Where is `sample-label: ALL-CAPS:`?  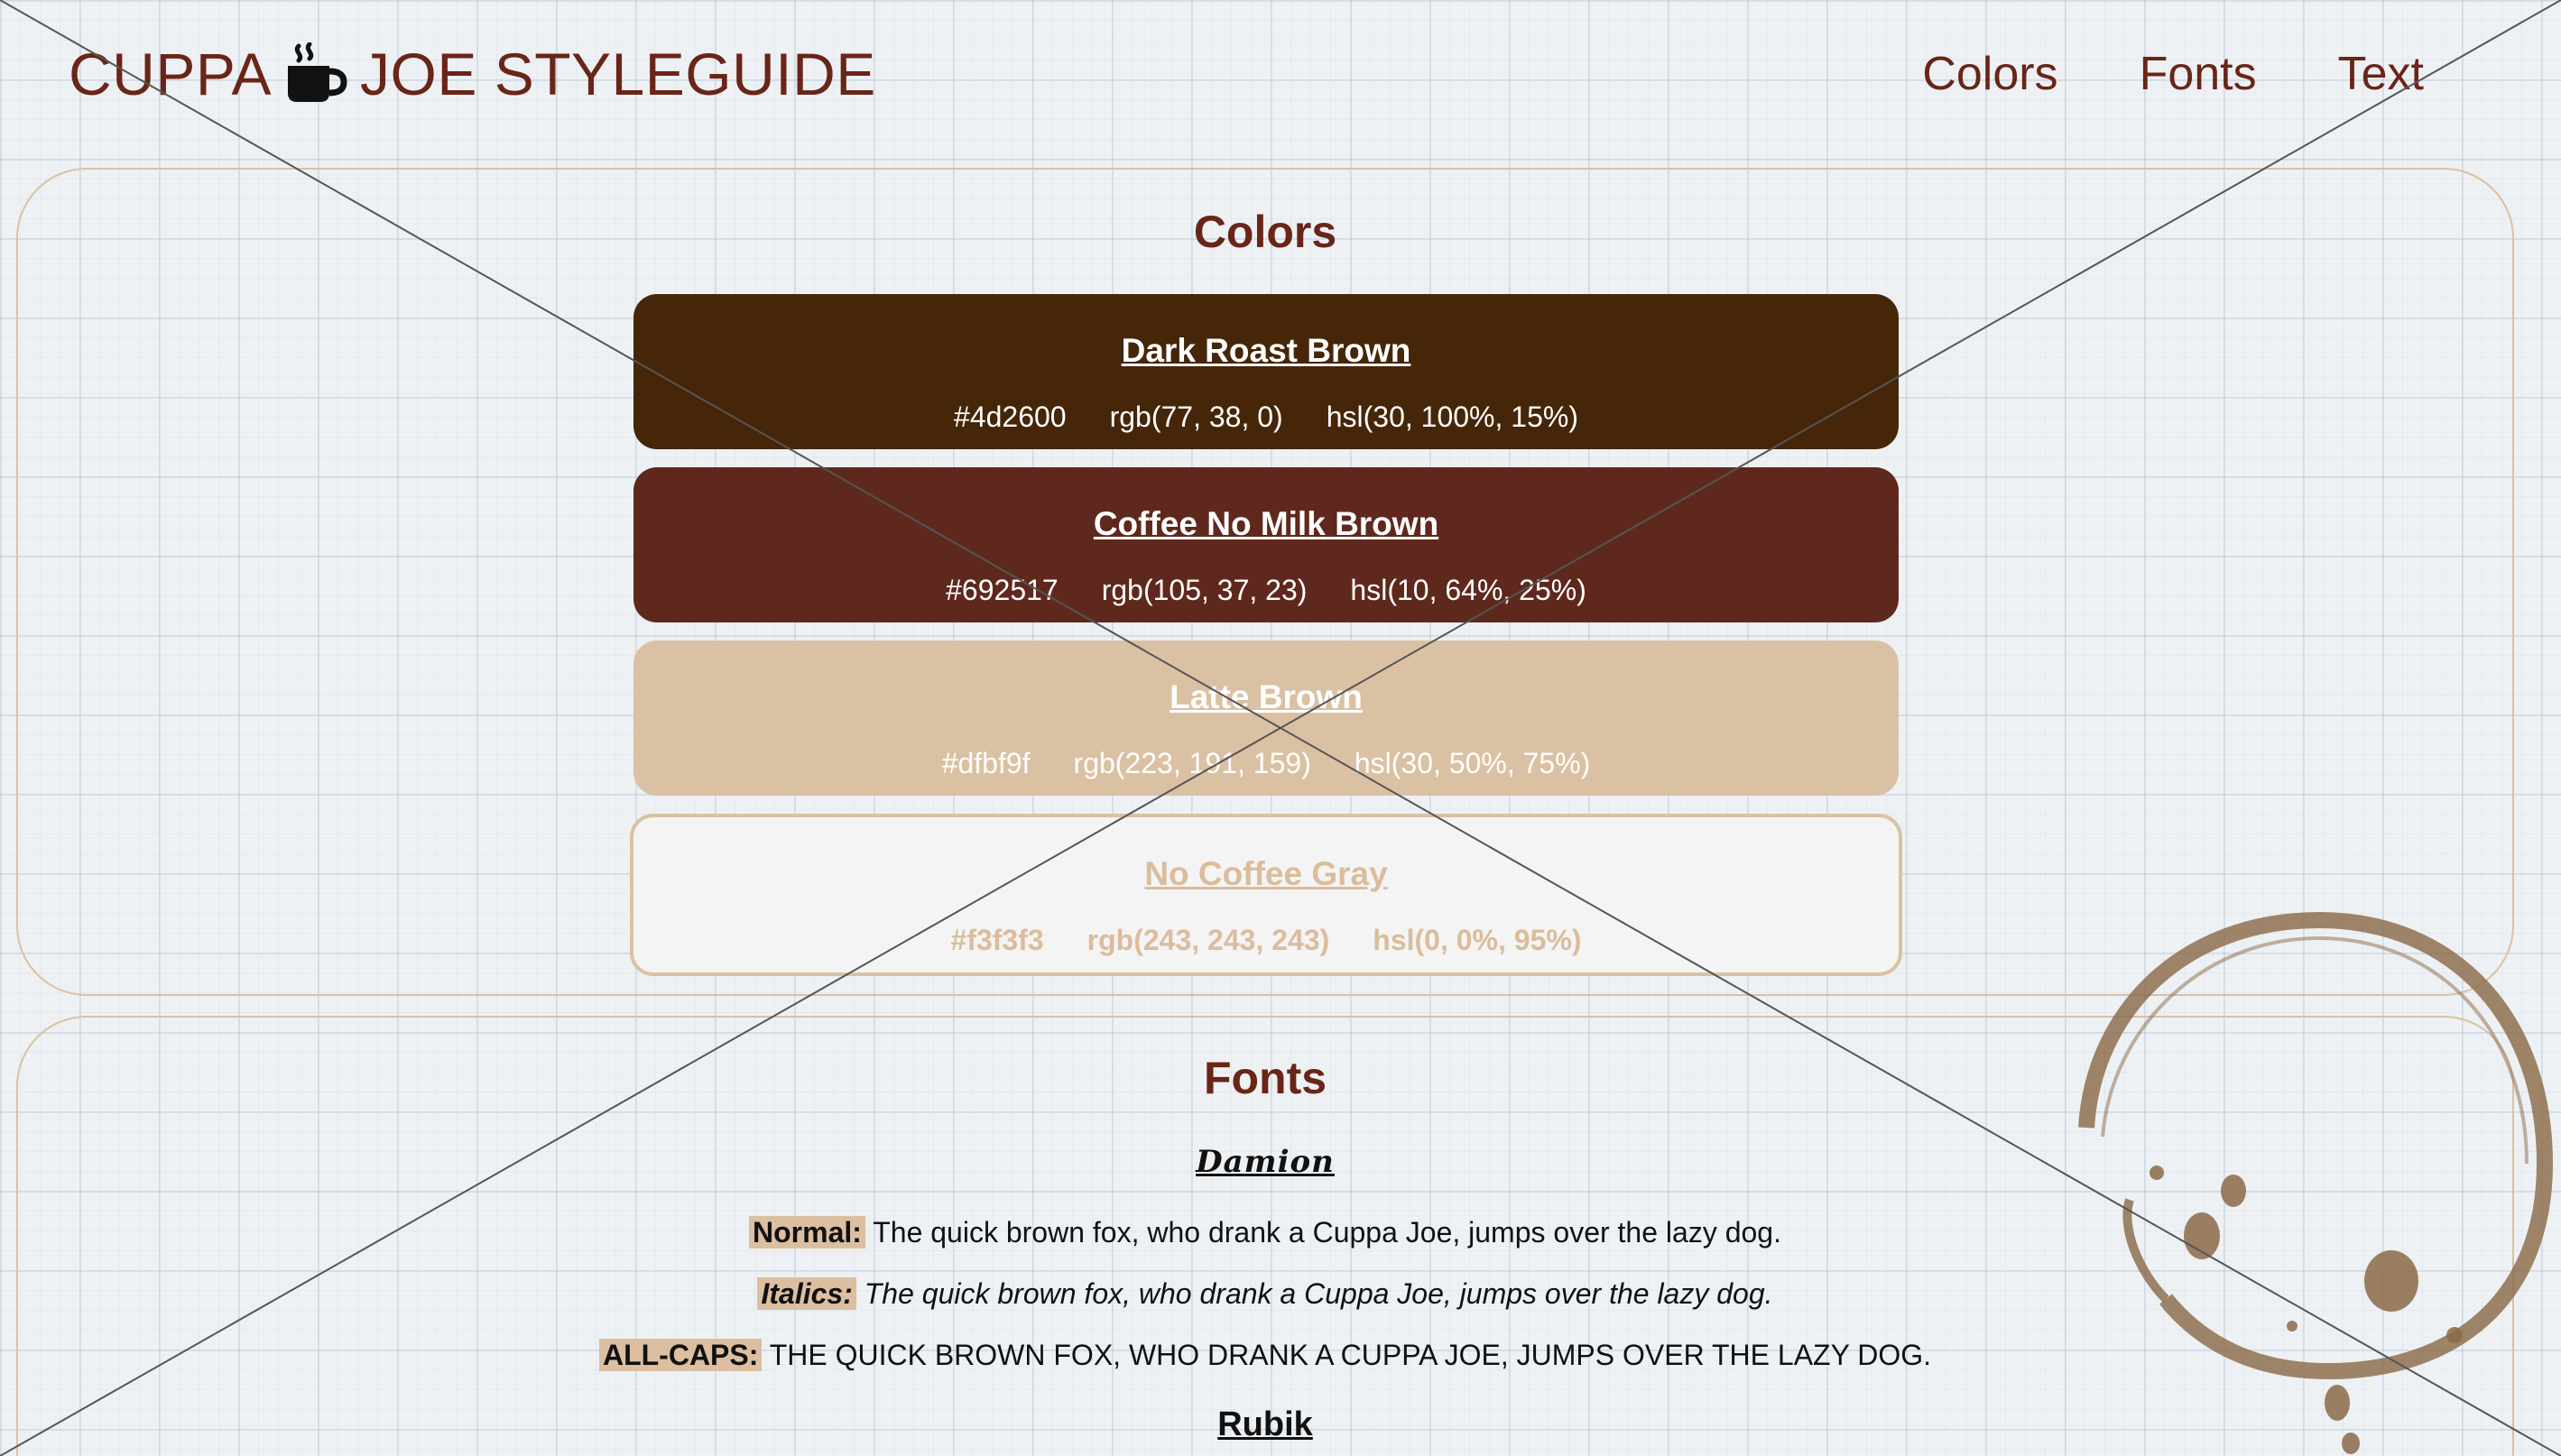 sample-label: ALL-CAPS: is located at coordinates (680, 1355).